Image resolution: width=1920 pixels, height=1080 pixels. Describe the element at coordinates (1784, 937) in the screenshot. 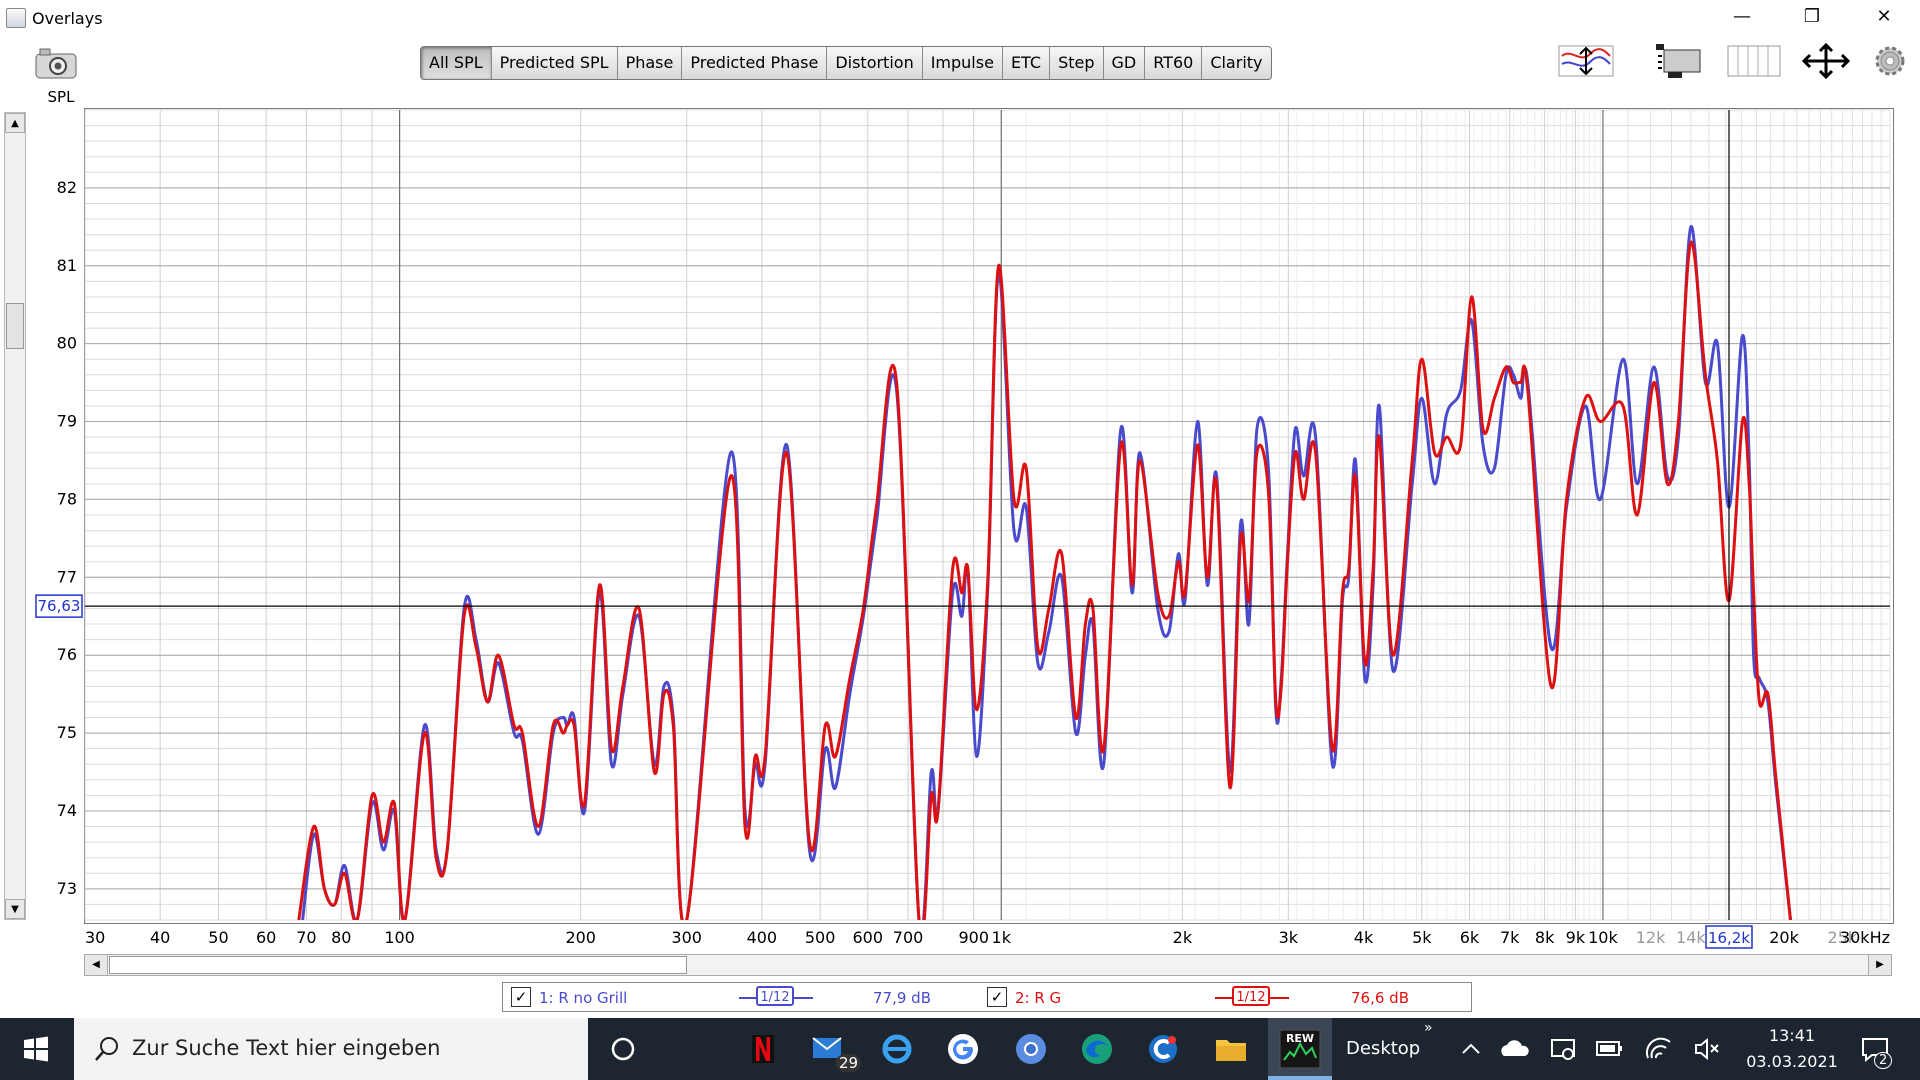

I see `x-tick-label: 20k` at that location.